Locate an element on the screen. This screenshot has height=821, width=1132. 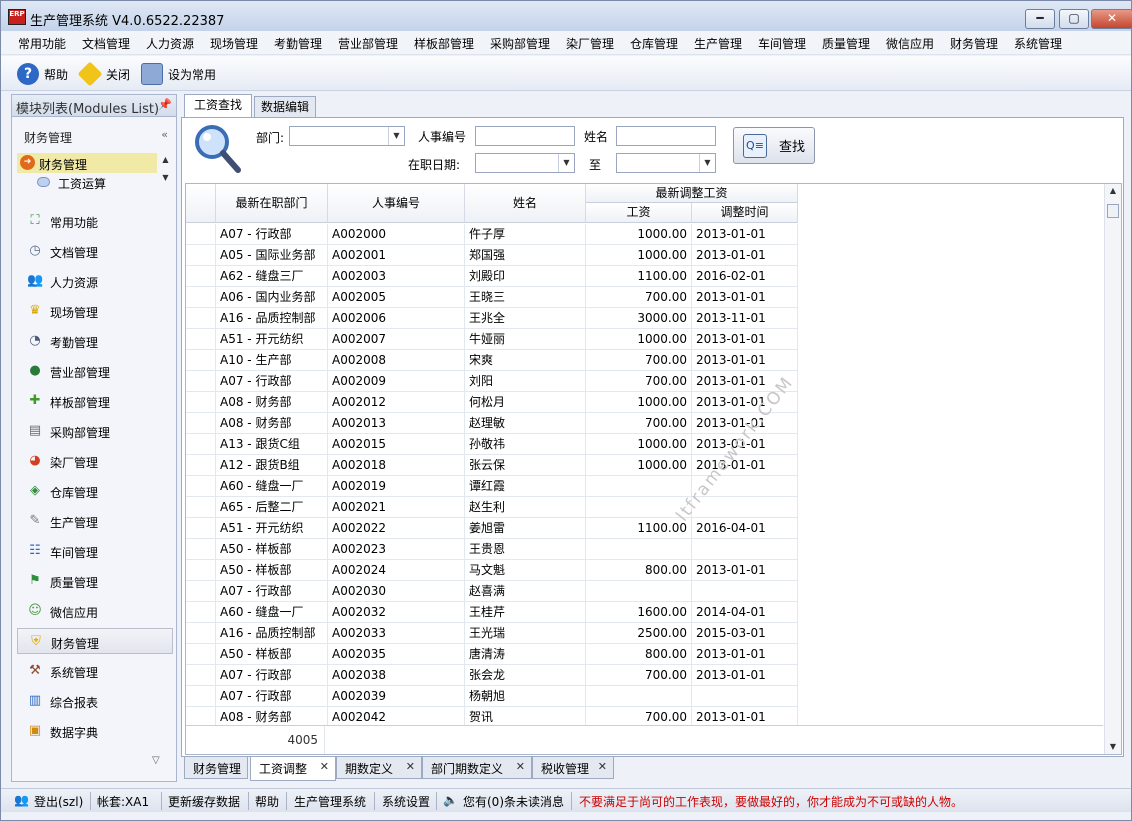
table-row: A50 - 样板部 A002023 王贵恩 is located at coordinates (492, 549).